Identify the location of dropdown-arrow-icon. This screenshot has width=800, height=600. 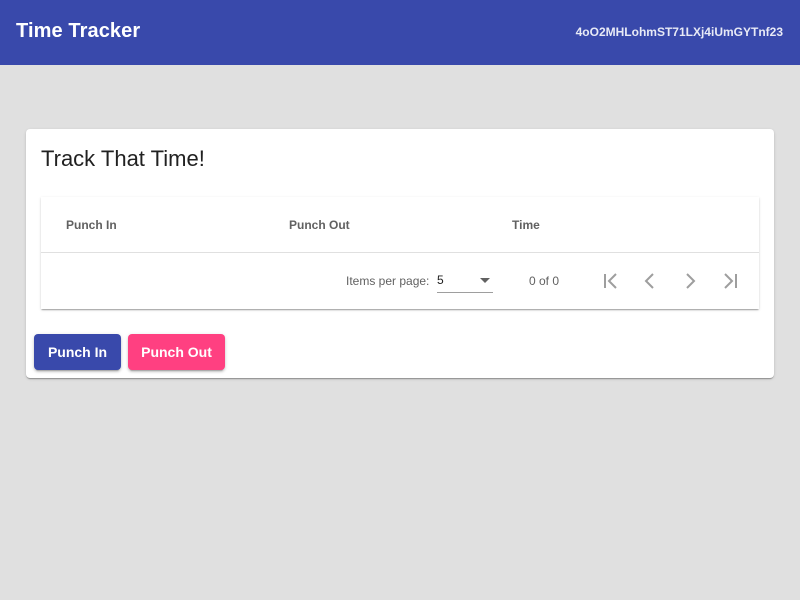
(485, 280).